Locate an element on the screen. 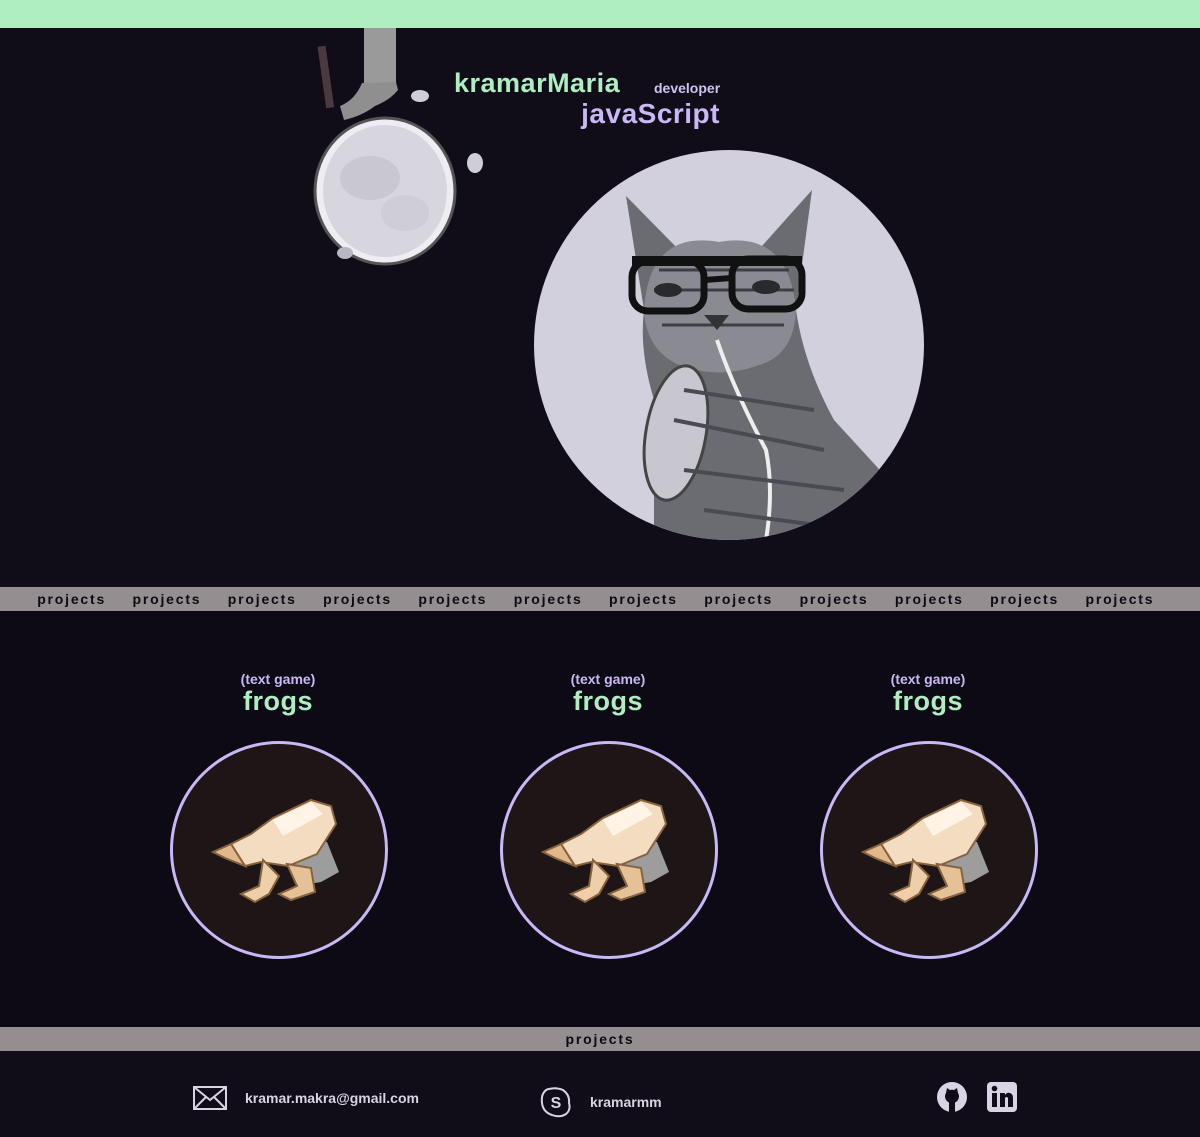 The width and height of the screenshot is (1200, 1137). github-link is located at coordinates (952, 1098).